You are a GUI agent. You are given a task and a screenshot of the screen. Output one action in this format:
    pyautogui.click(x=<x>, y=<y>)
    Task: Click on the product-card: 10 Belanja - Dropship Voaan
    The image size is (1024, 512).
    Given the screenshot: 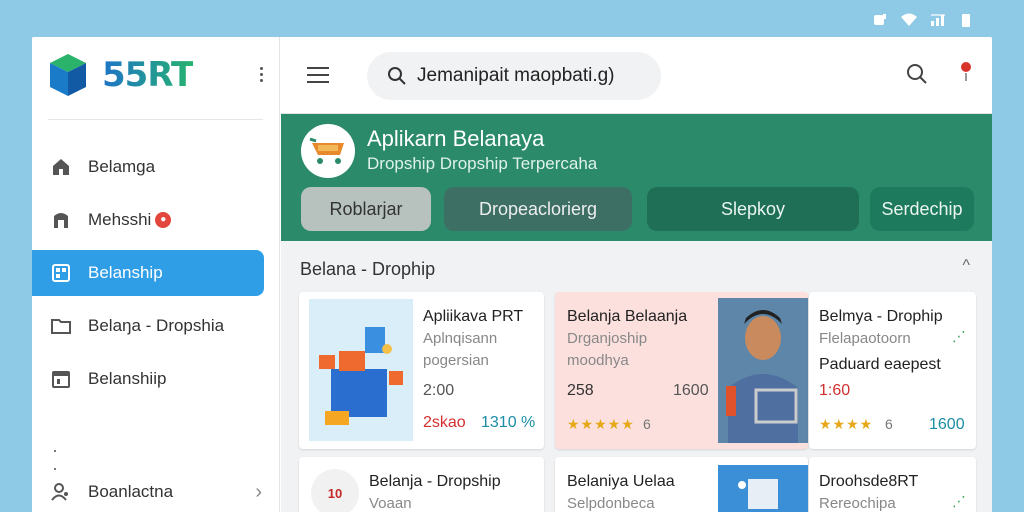 What is the action you would take?
    pyautogui.click(x=421, y=484)
    